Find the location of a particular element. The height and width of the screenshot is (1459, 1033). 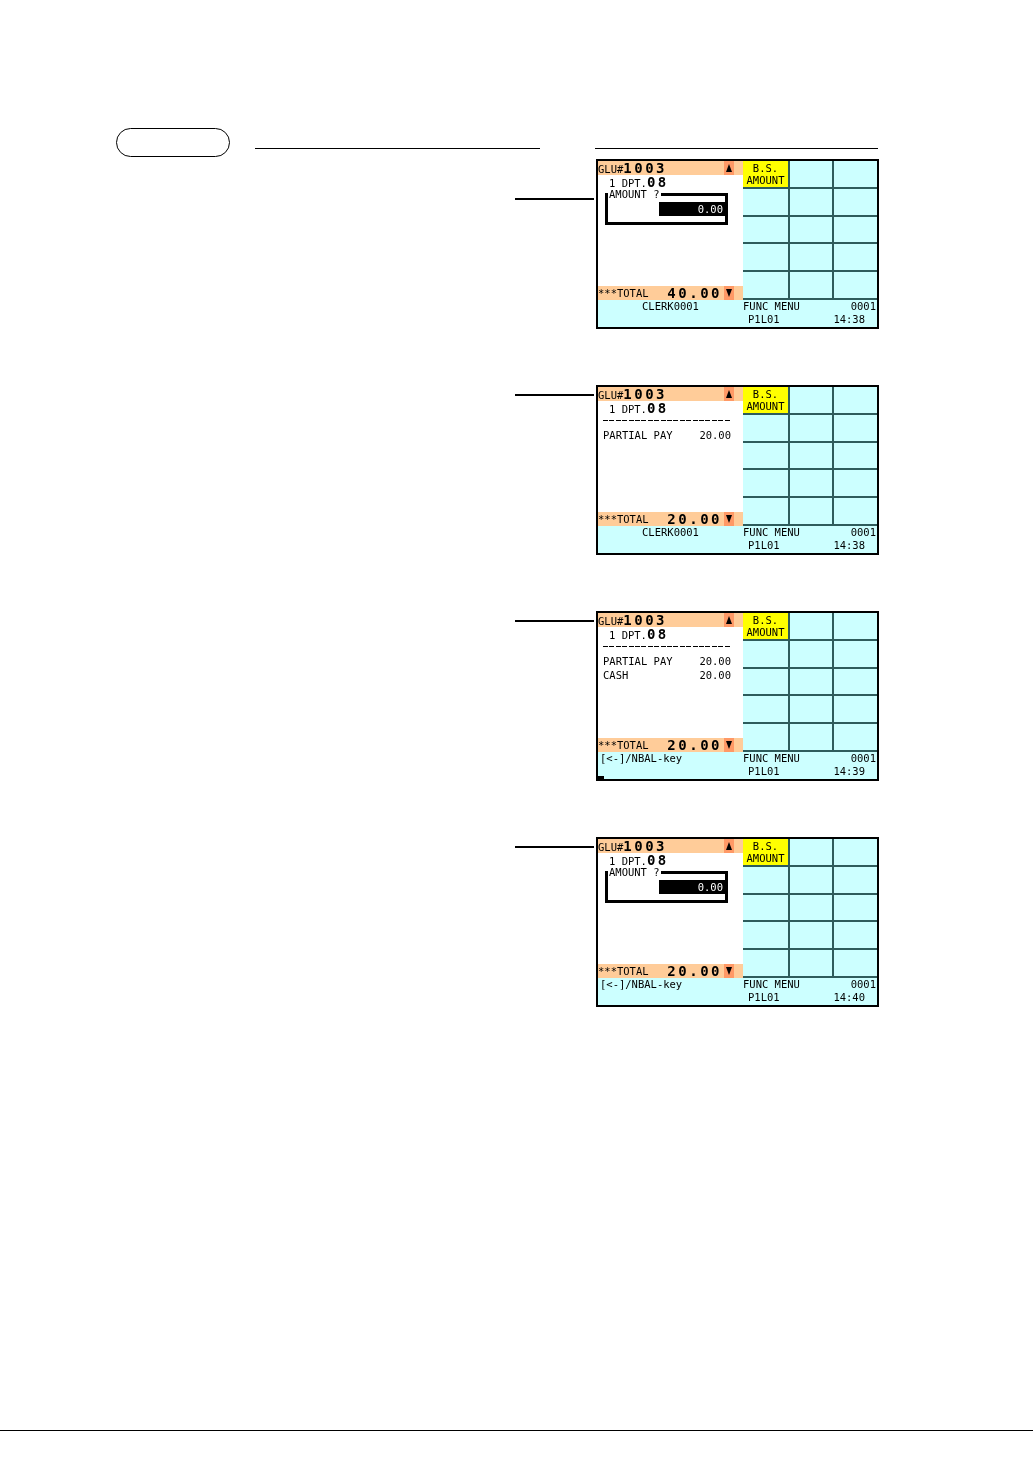

clock-time: 14:39 is located at coordinates (849, 772).